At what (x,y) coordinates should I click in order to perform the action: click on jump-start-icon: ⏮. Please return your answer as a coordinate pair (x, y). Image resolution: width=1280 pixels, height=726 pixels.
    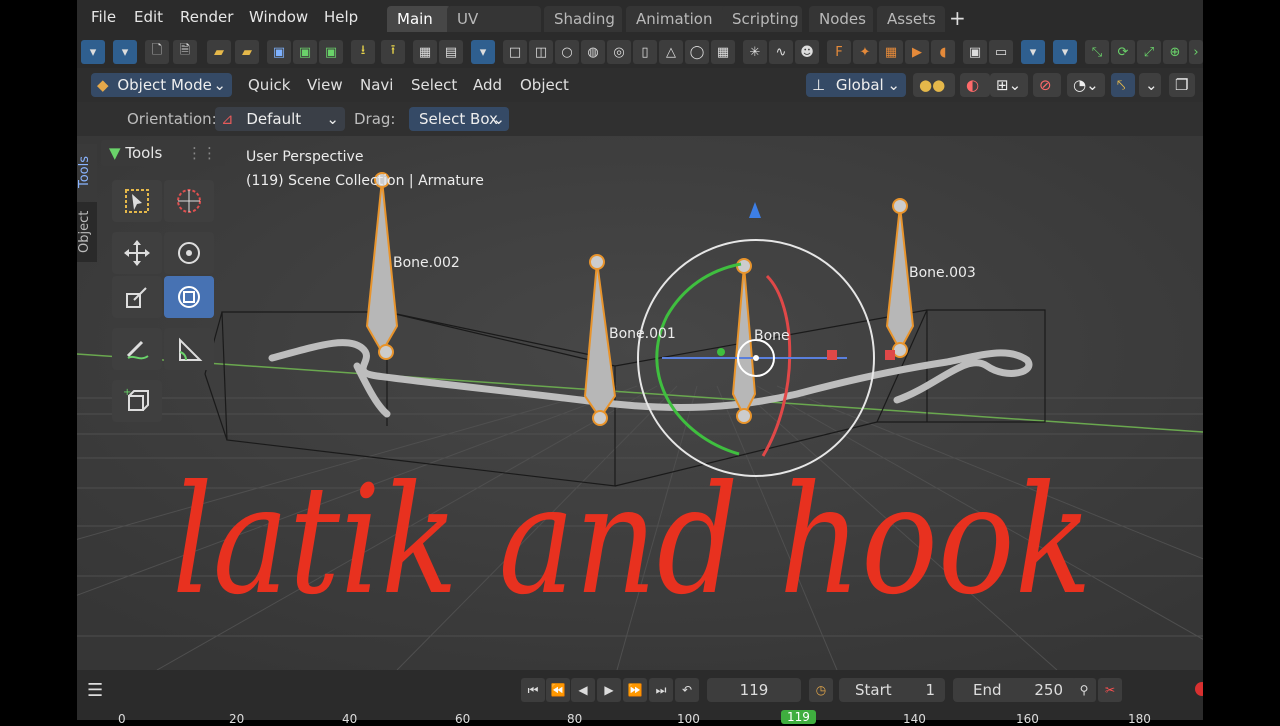
    Looking at the image, I should click on (533, 690).